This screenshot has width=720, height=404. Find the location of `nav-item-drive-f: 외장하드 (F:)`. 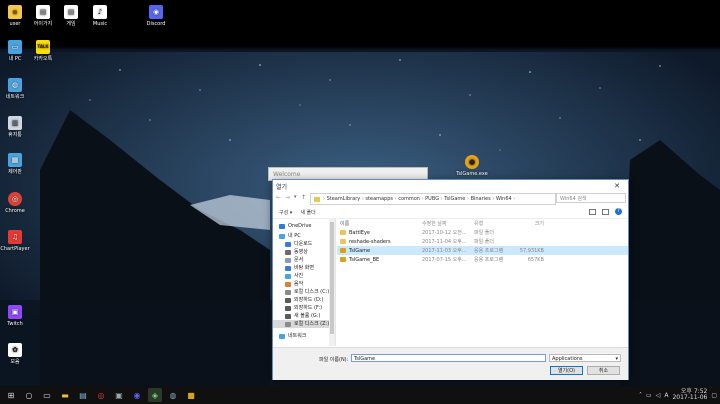

nav-item-drive-f: 외장하드 (F:) is located at coordinates (304, 308).